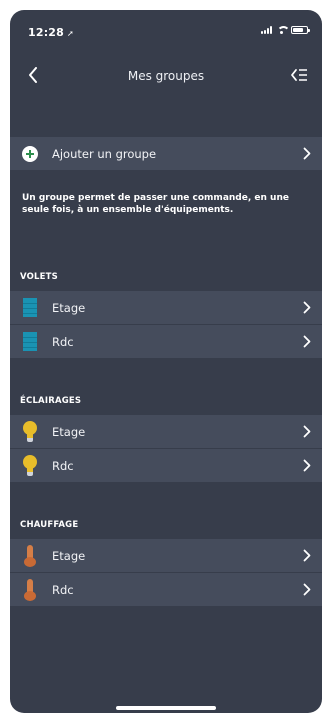 The height and width of the screenshot is (715, 334). What do you see at coordinates (39, 277) in the screenshot?
I see `section-header-volets: VOLETS` at bounding box center [39, 277].